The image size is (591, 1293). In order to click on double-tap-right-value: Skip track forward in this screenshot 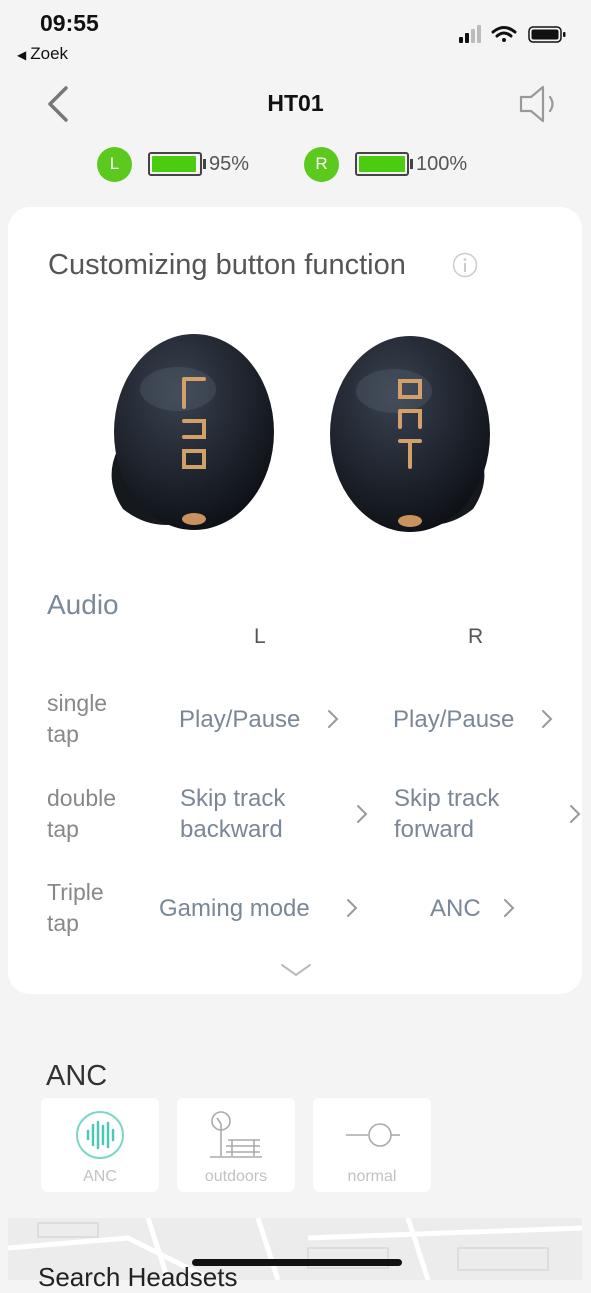, I will do `click(446, 814)`.